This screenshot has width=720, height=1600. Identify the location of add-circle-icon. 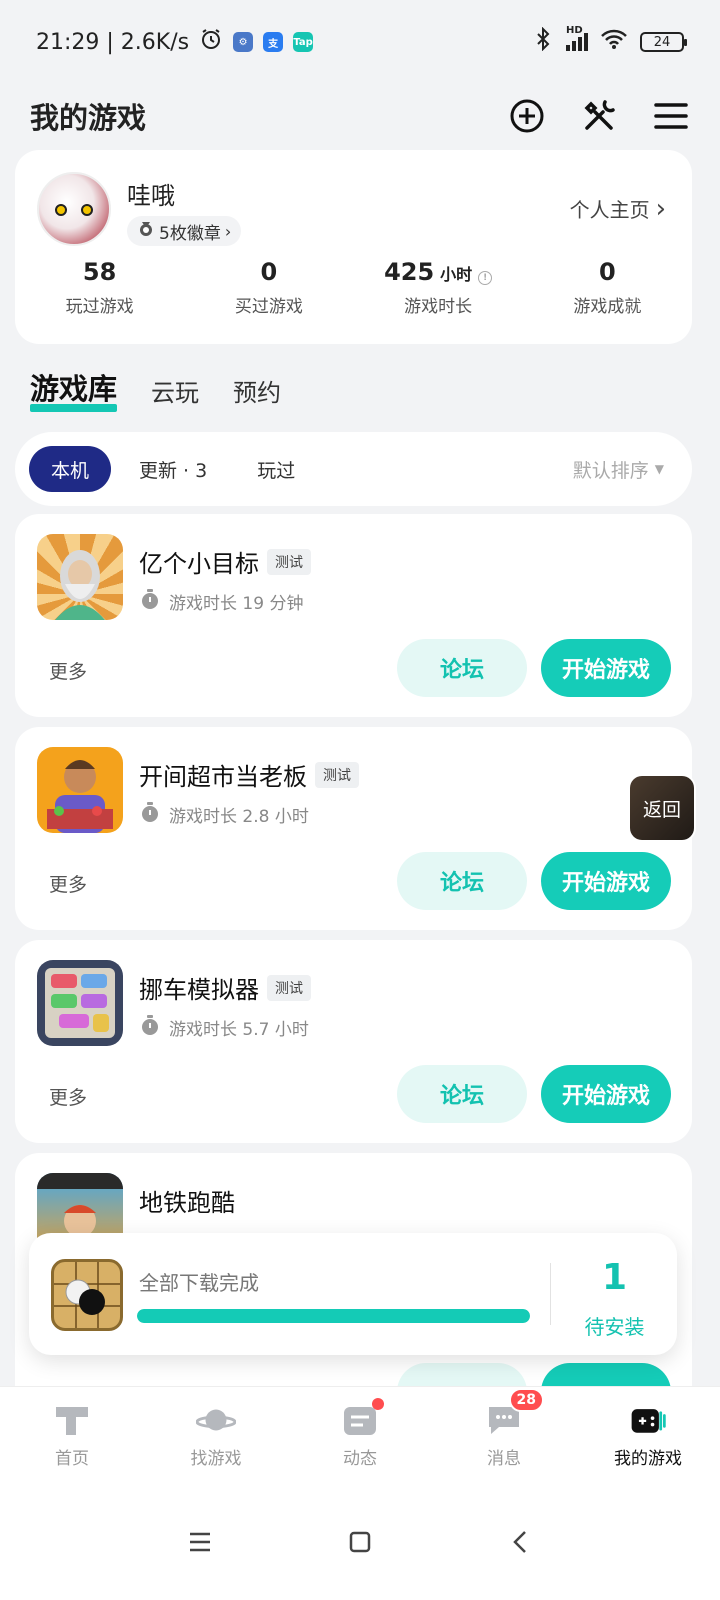
(527, 116).